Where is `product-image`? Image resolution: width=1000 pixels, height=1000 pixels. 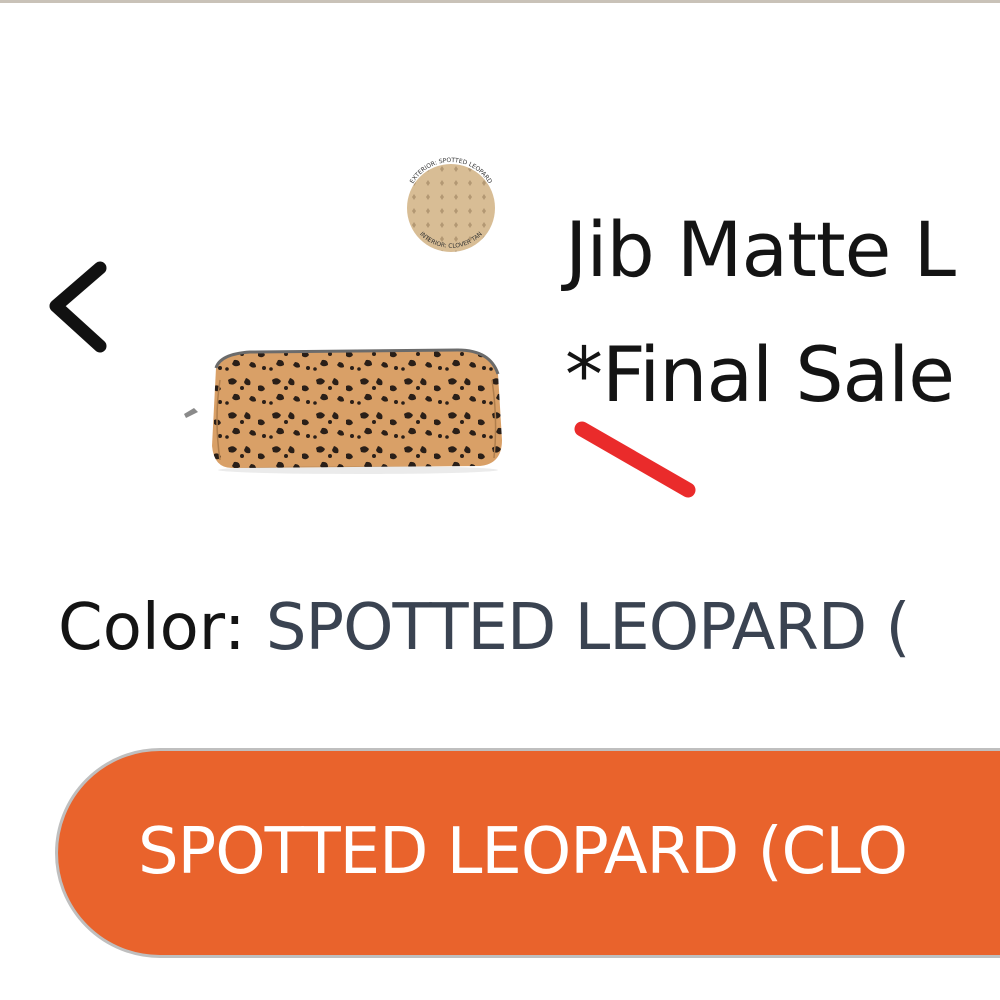 product-image is located at coordinates (345, 407).